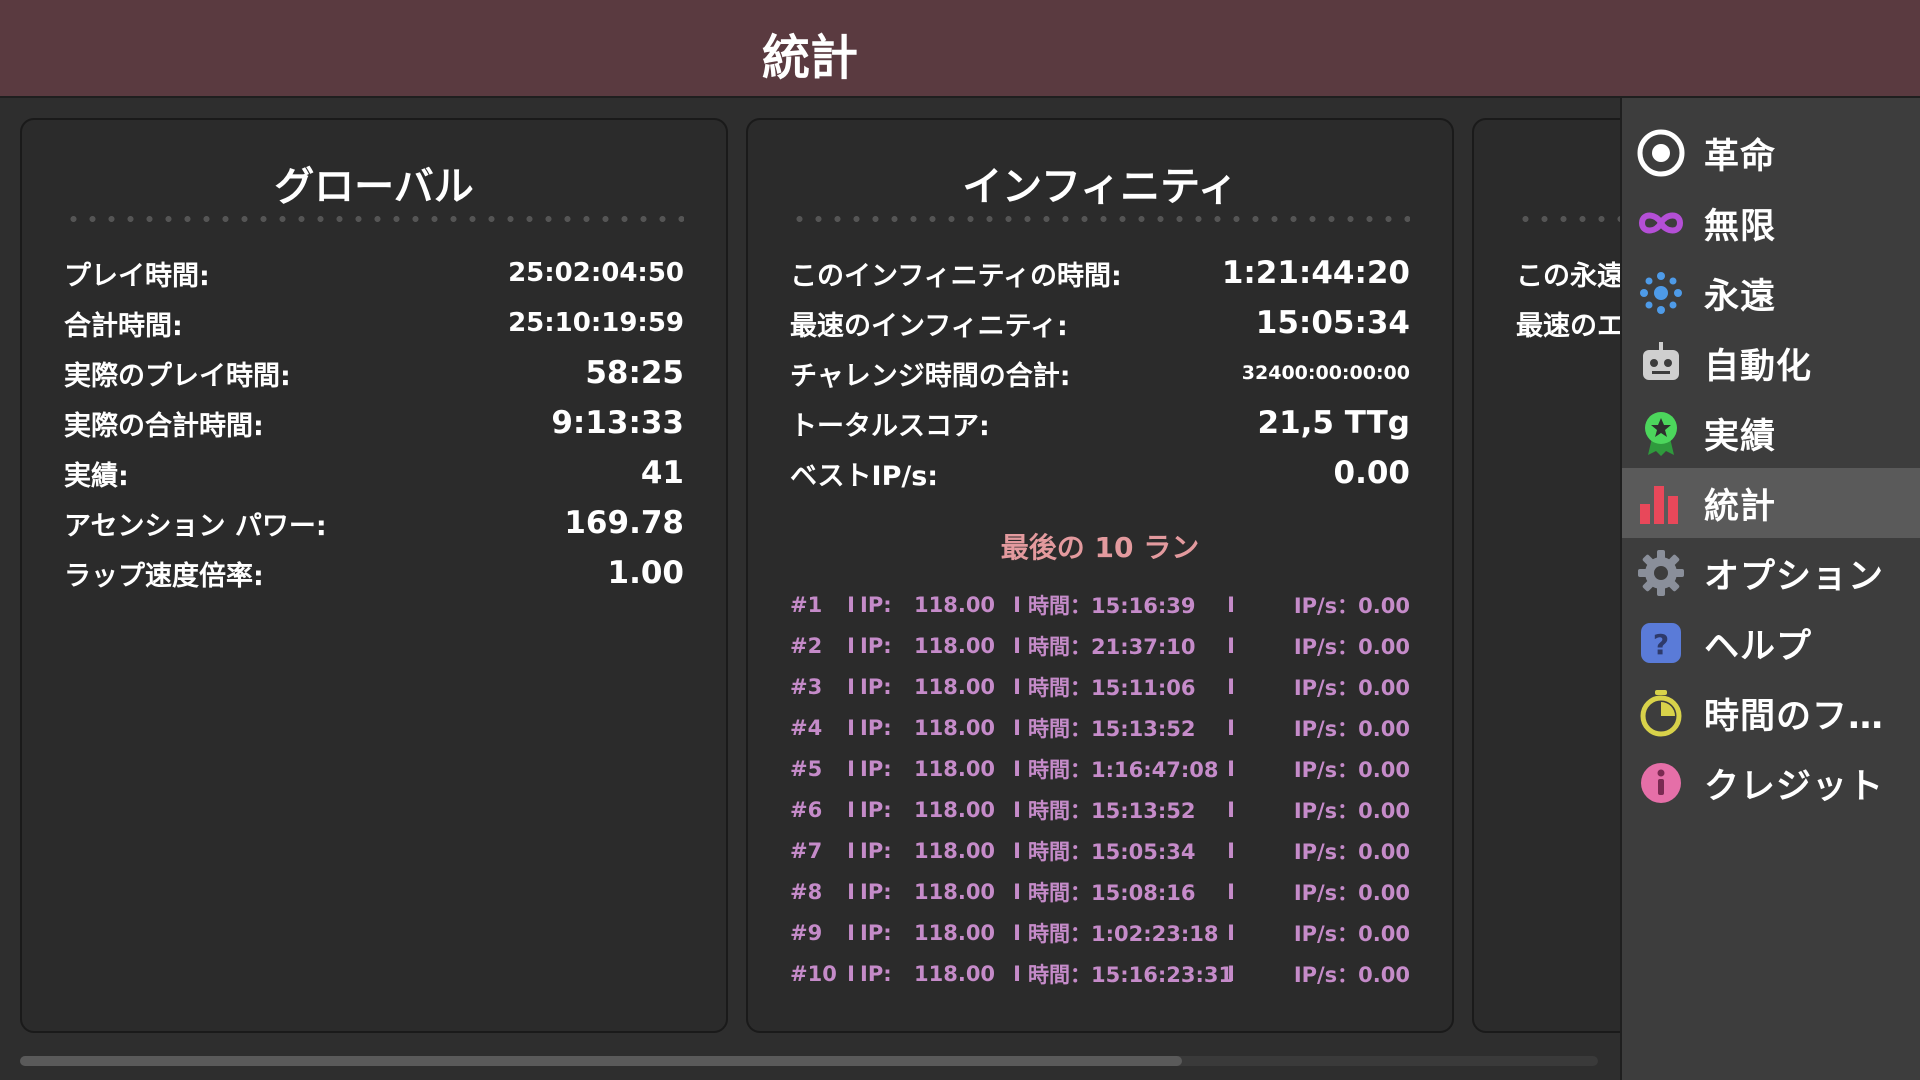  Describe the element at coordinates (1325, 373) in the screenshot. I see `stat-value: 32400:00:00:00` at that location.